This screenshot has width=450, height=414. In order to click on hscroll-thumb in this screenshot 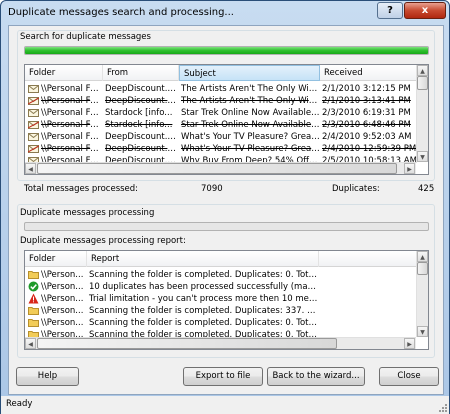, I will do `click(217, 168)`.